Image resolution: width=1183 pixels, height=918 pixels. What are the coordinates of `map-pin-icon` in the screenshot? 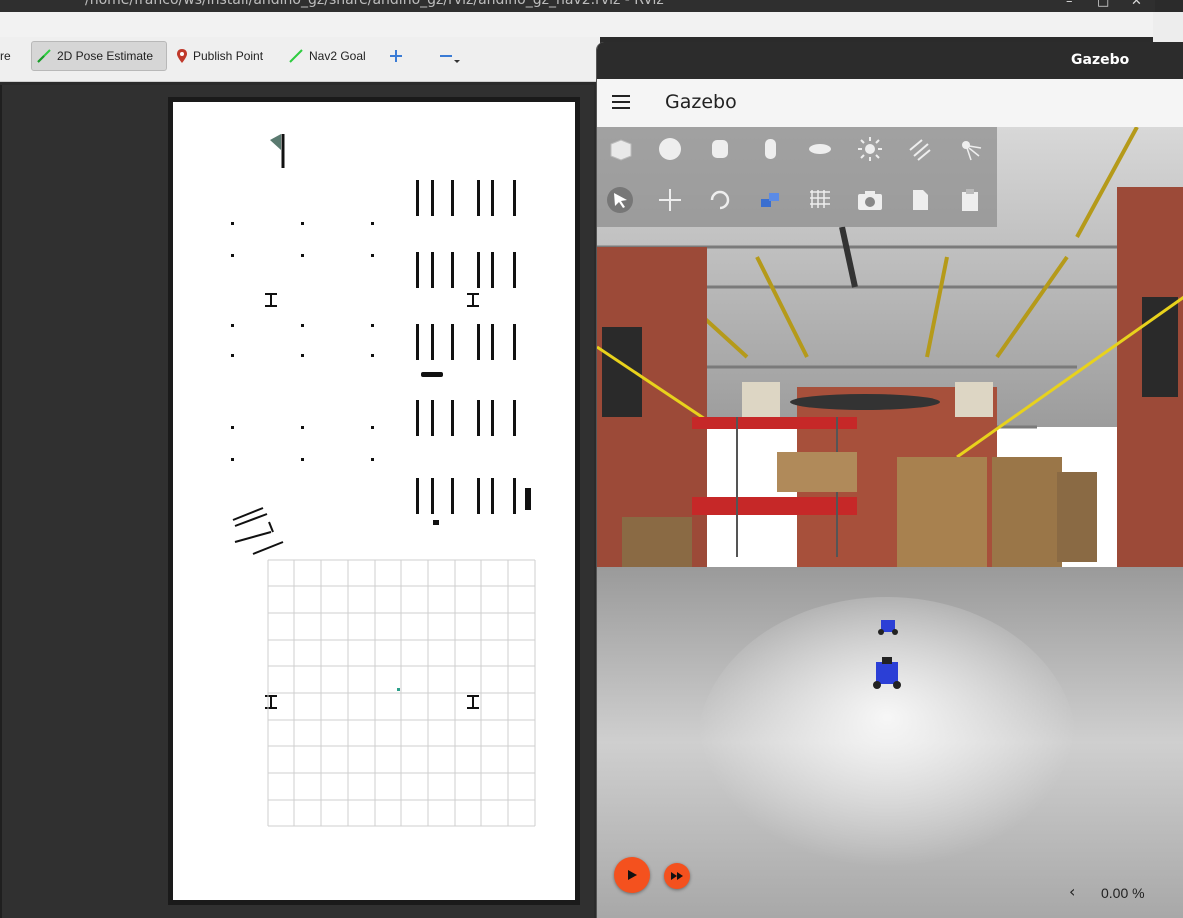 It's located at (182, 56).